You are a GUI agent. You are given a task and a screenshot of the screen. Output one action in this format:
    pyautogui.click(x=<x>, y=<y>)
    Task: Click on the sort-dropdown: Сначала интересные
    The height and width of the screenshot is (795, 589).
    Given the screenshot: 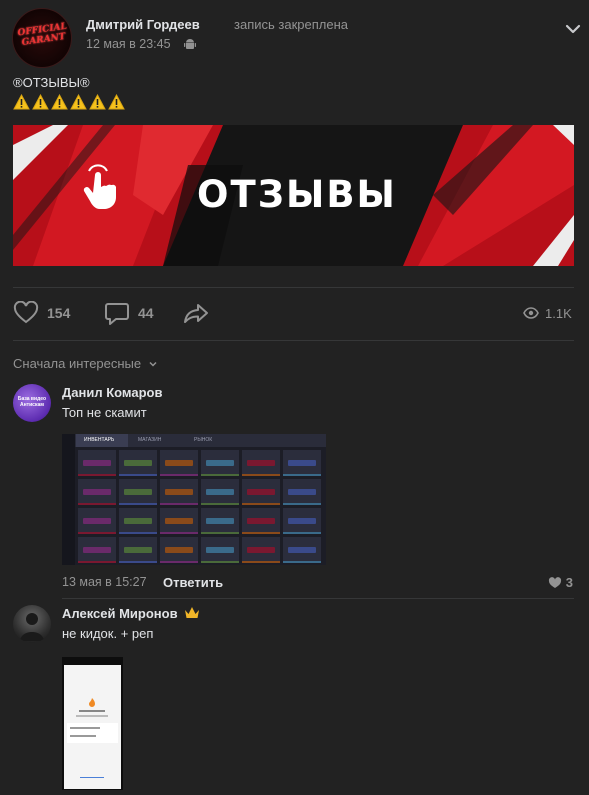 What is the action you would take?
    pyautogui.click(x=85, y=363)
    